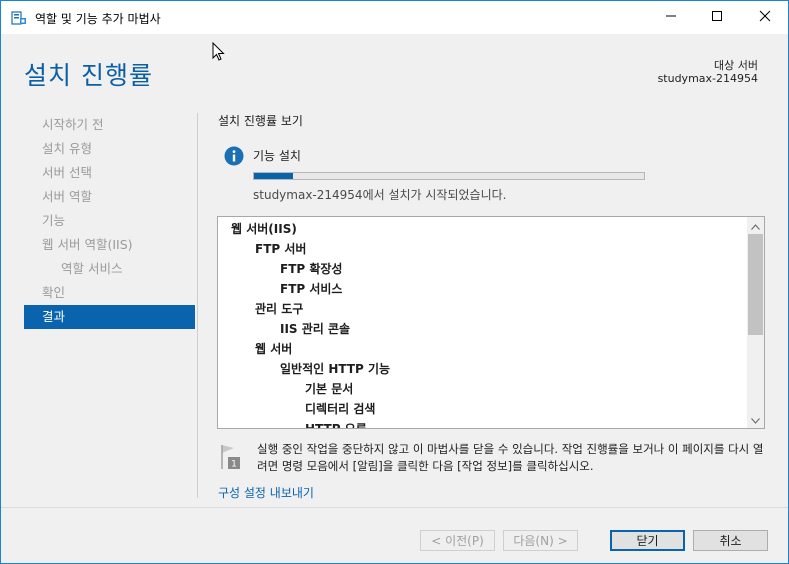 The height and width of the screenshot is (564, 789). Describe the element at coordinates (197, 305) in the screenshot. I see `nav-divider` at that location.